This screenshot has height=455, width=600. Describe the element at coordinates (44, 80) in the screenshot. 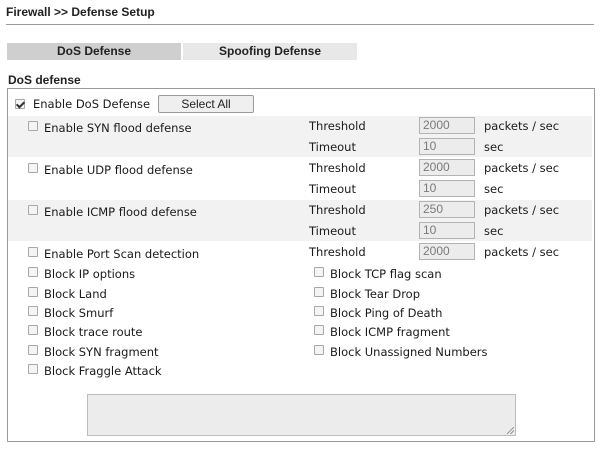

I see `section-title: DoS defense` at that location.